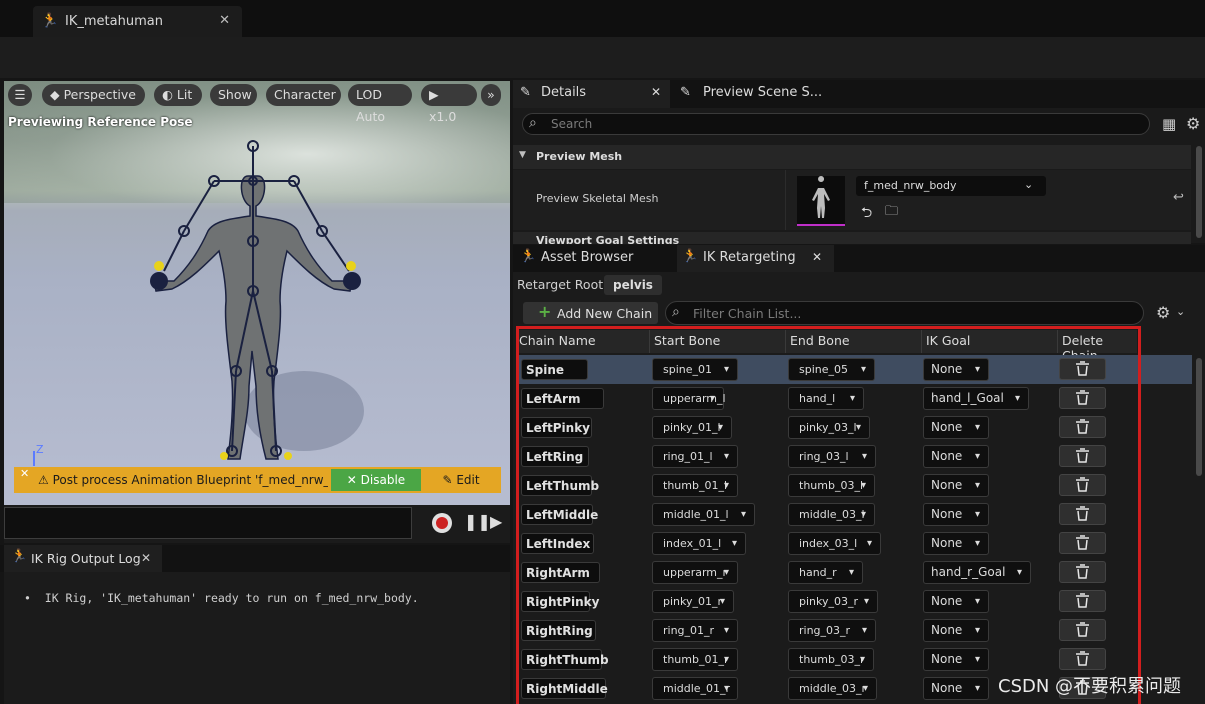 This screenshot has width=1205, height=704. I want to click on timeline-field, so click(208, 523).